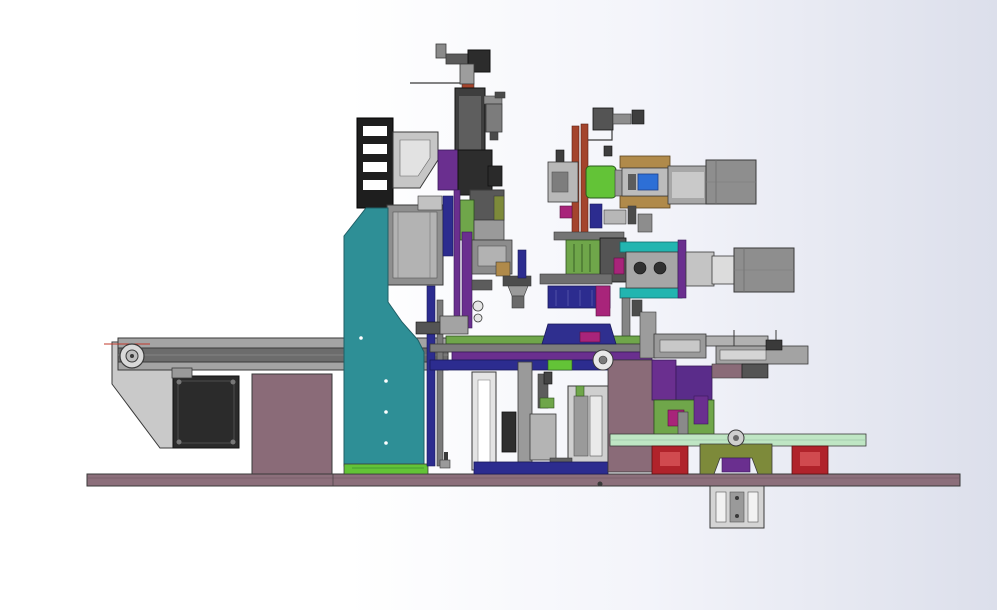  What do you see at coordinates (132, 356) in the screenshot?
I see `pulley-roller-icon` at bounding box center [132, 356].